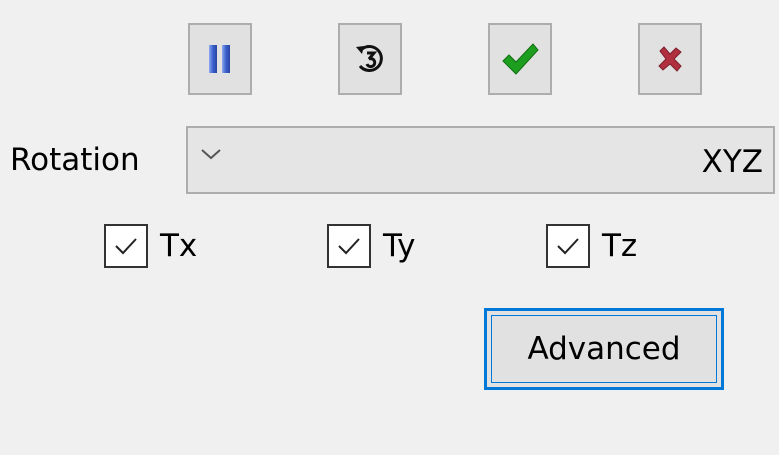 Image resolution: width=779 pixels, height=455 pixels. I want to click on reset-button, so click(370, 59).